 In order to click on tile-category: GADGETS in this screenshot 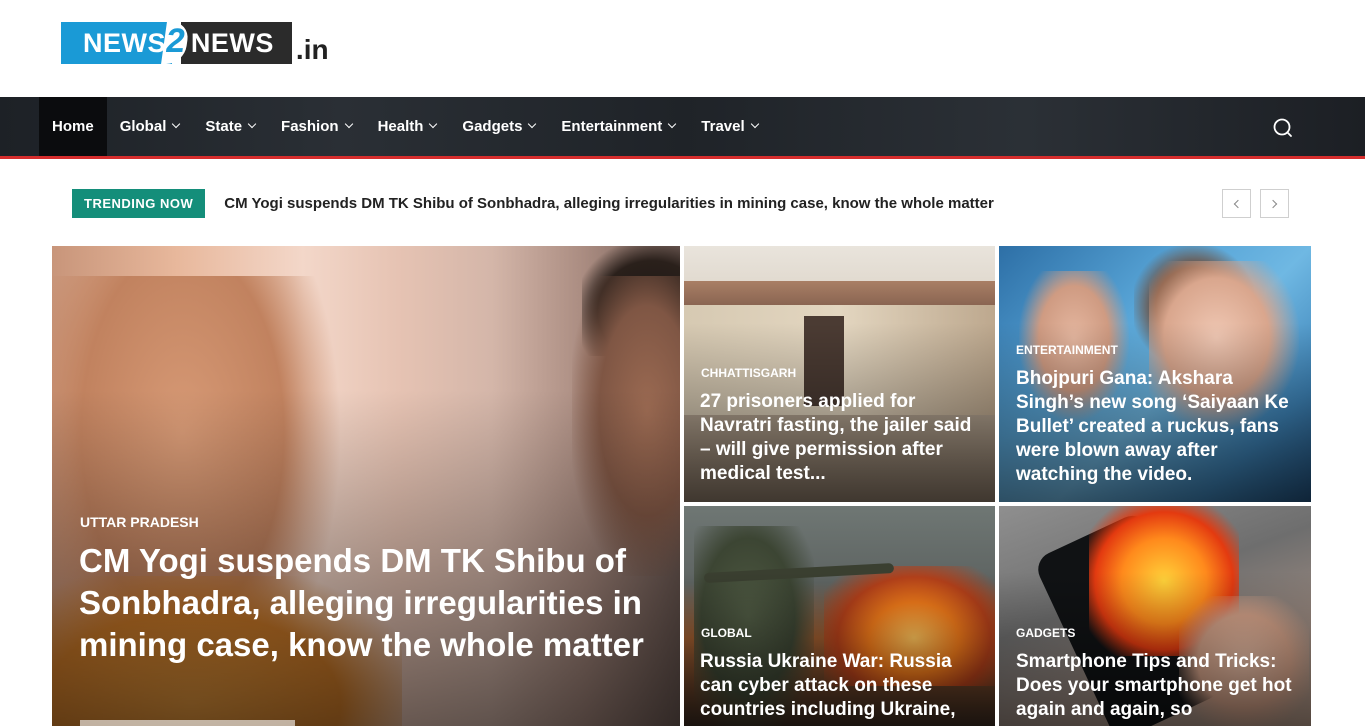, I will do `click(1045, 633)`.